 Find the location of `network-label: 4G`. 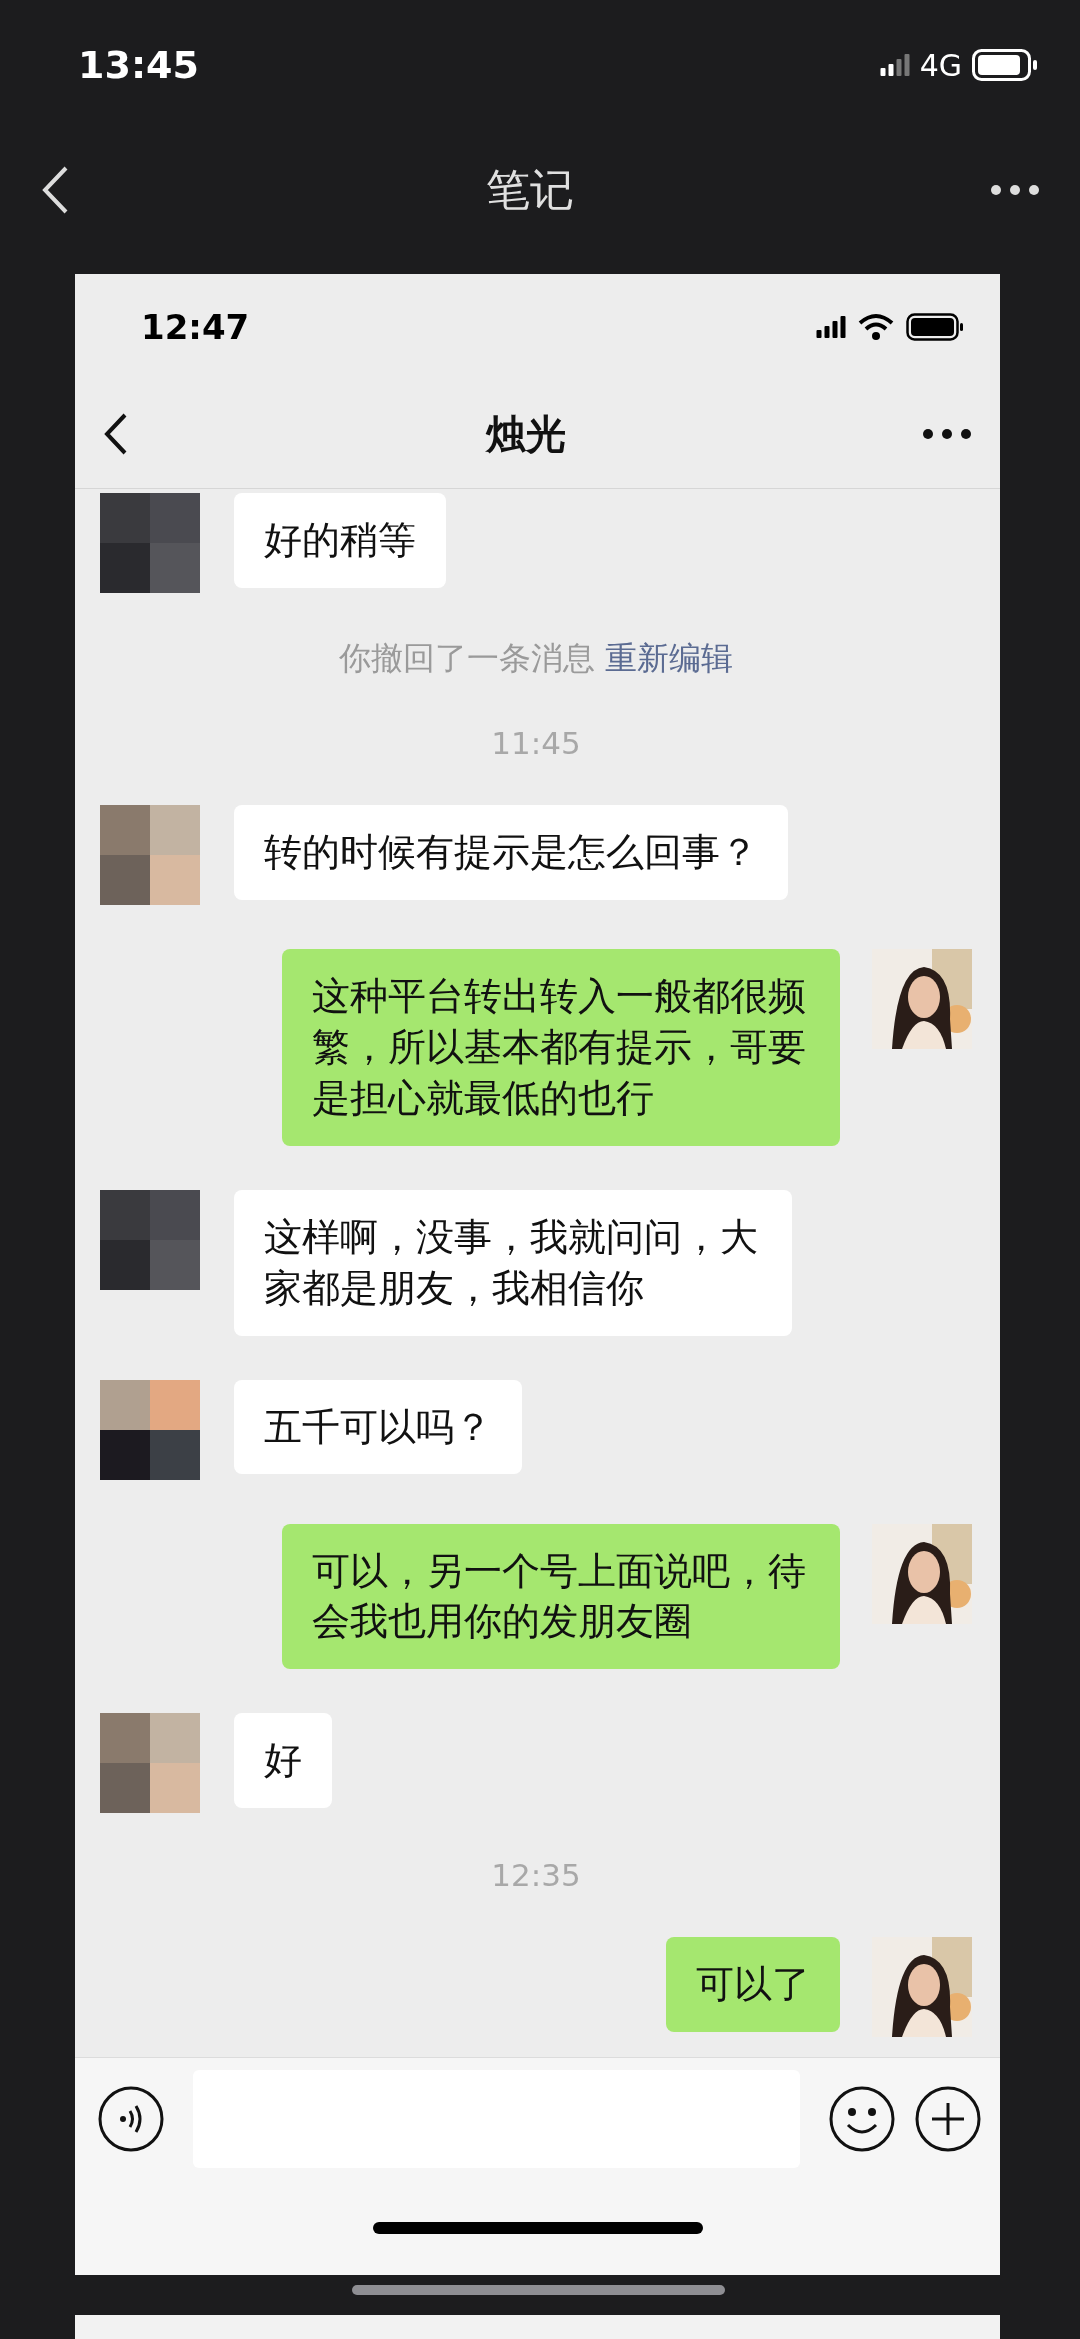

network-label: 4G is located at coordinates (940, 65).